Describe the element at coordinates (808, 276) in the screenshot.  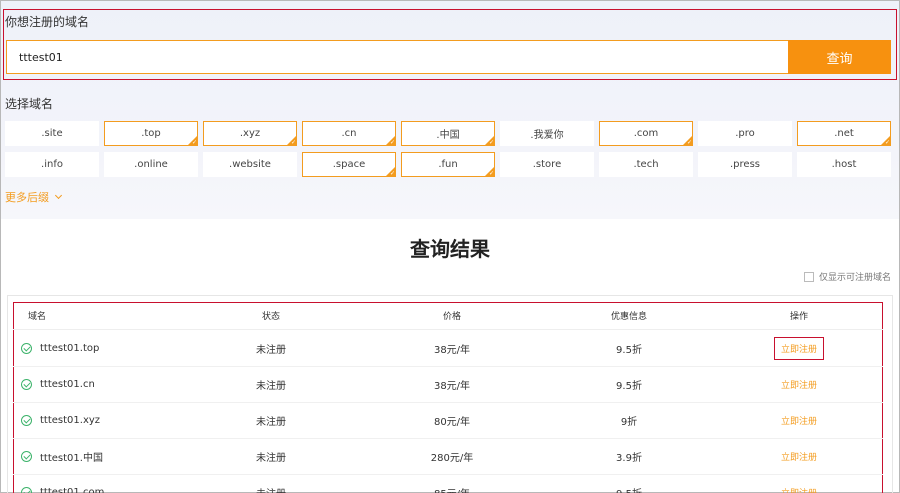
I see `only-available-checkbox` at that location.